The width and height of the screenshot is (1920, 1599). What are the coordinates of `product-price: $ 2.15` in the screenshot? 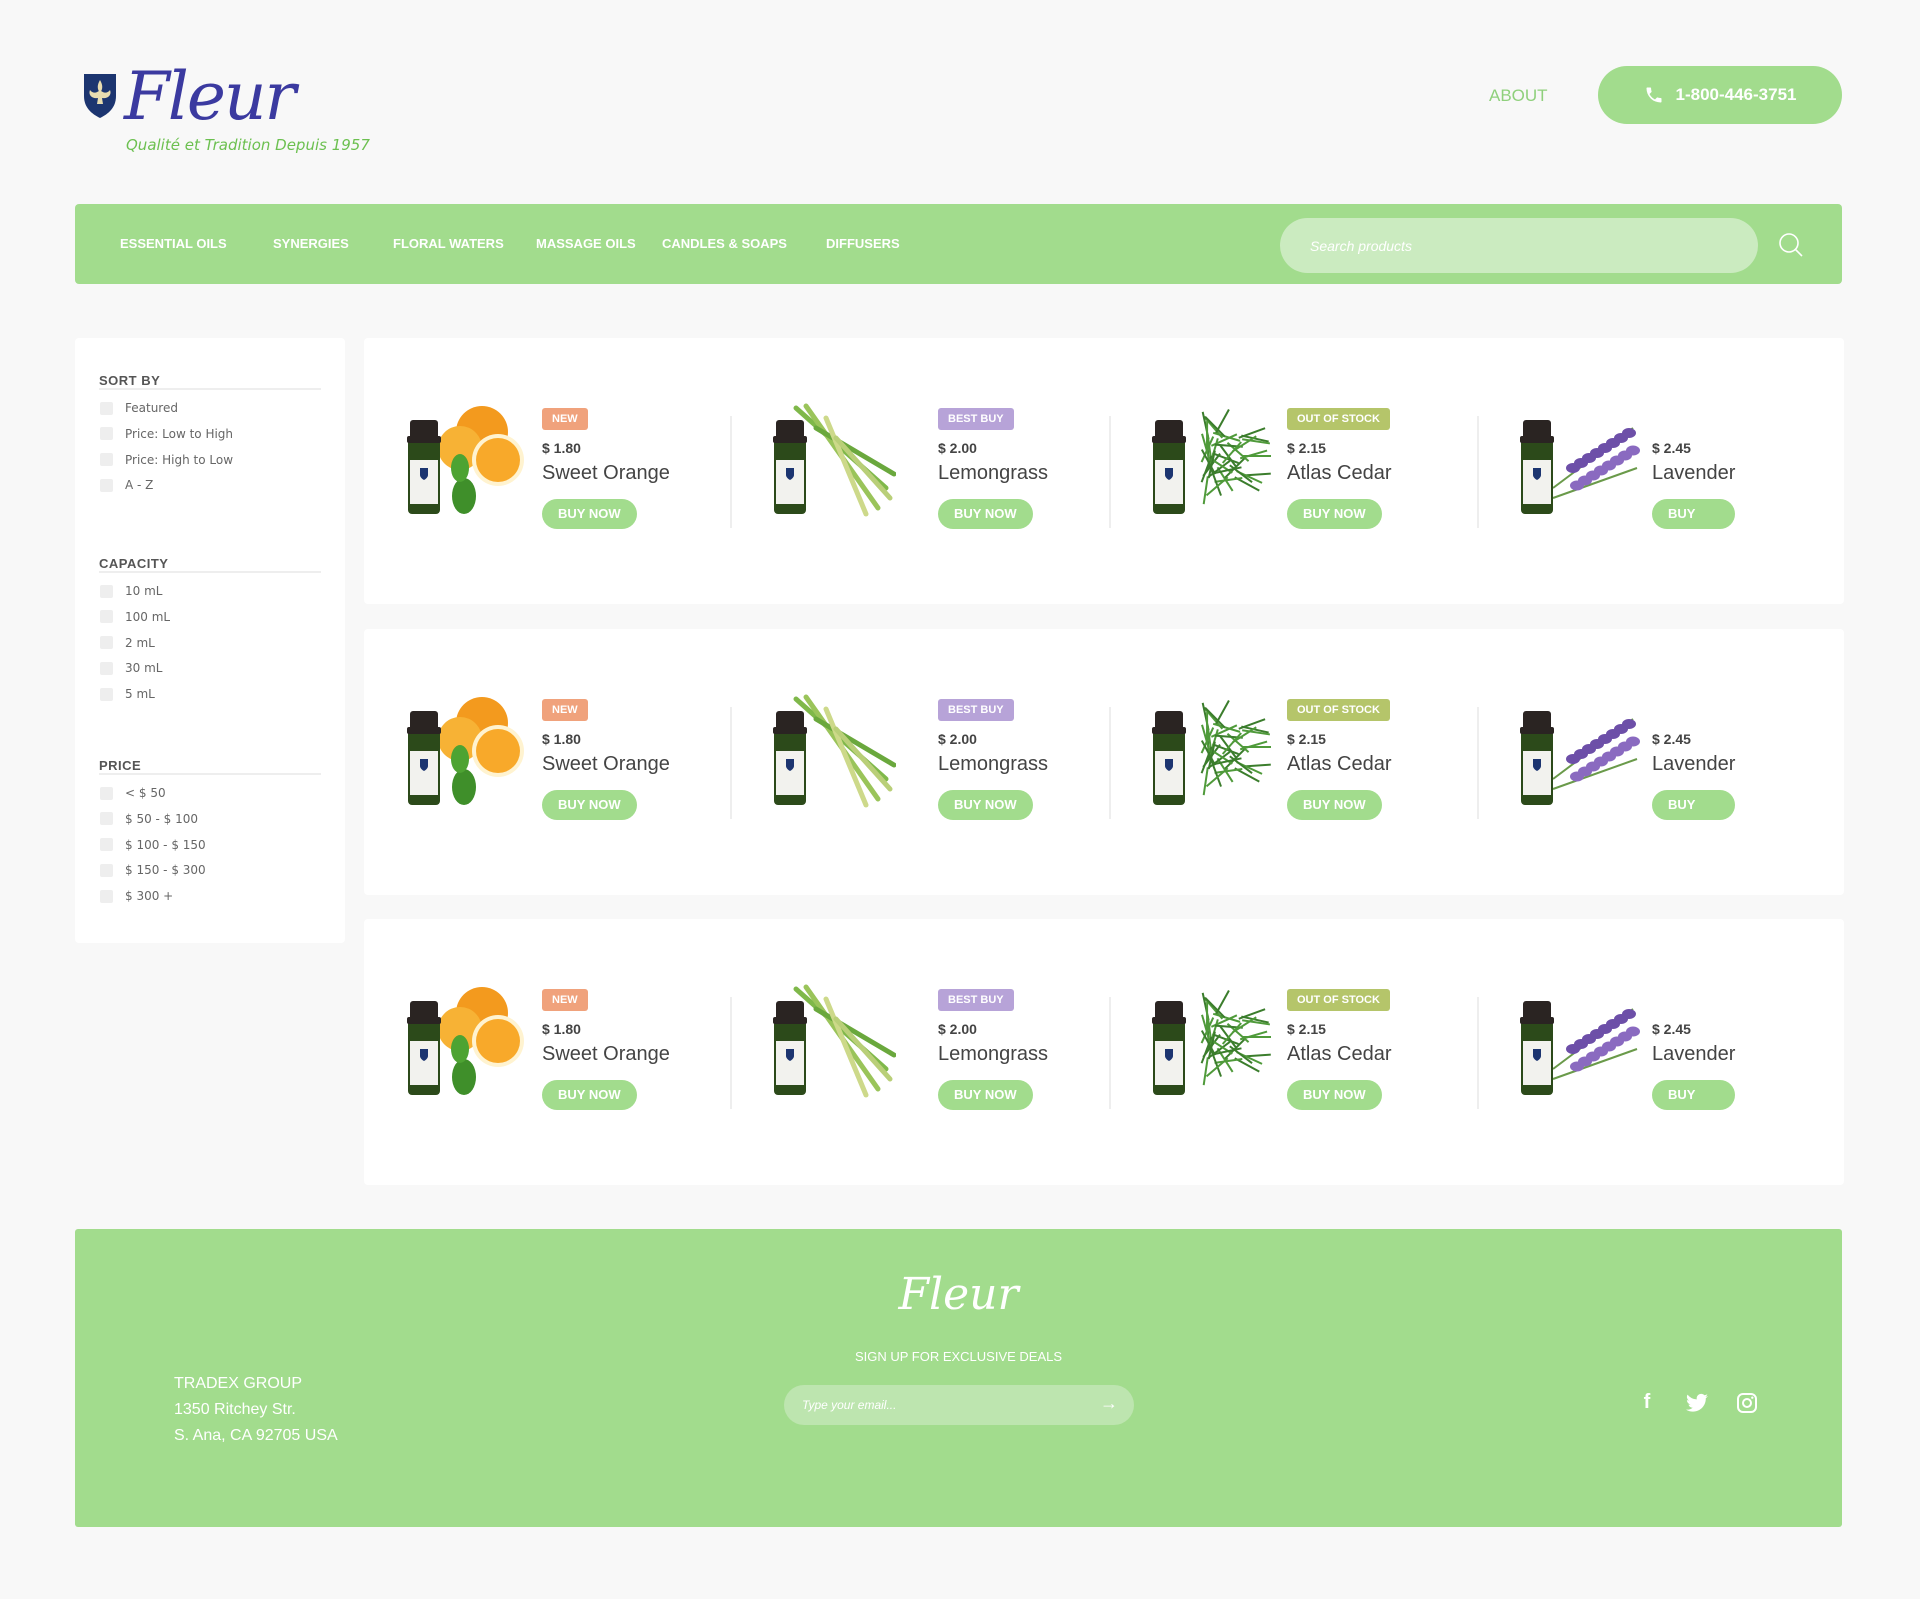 It's located at (1306, 1029).